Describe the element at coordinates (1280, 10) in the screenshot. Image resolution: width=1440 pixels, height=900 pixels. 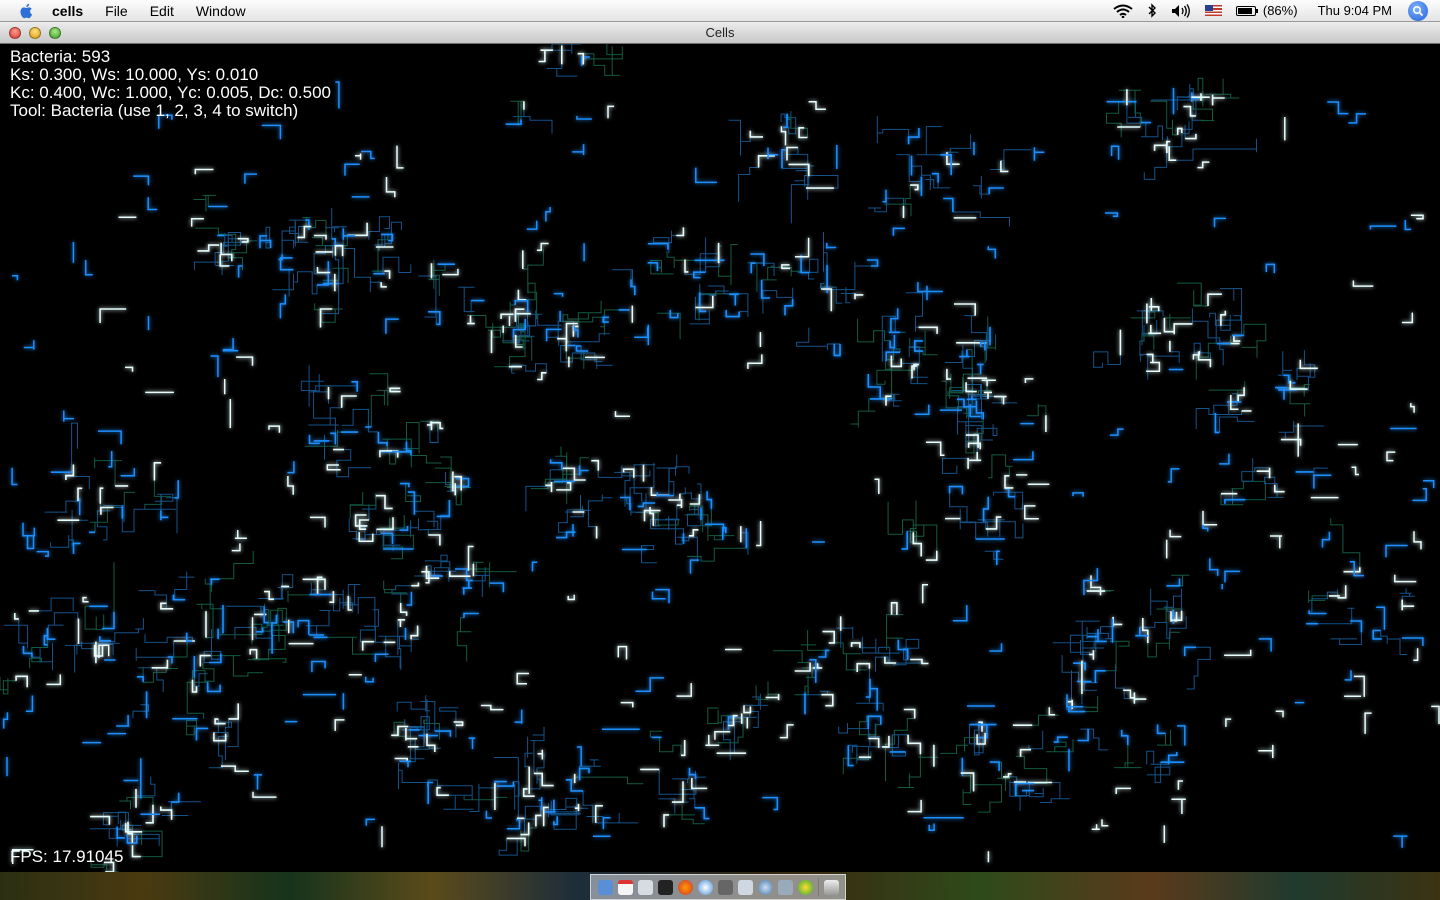
I see `battery-percent: (86%)` at that location.